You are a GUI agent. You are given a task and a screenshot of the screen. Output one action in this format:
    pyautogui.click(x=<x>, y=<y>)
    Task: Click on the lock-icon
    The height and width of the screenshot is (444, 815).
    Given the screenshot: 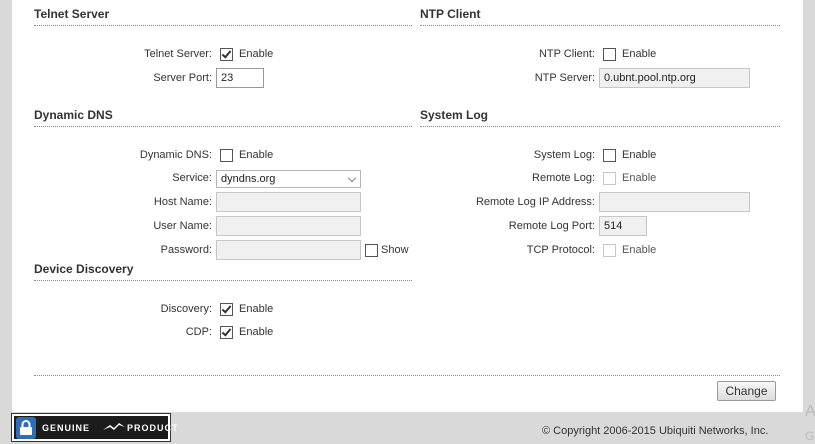 What is the action you would take?
    pyautogui.click(x=26, y=428)
    